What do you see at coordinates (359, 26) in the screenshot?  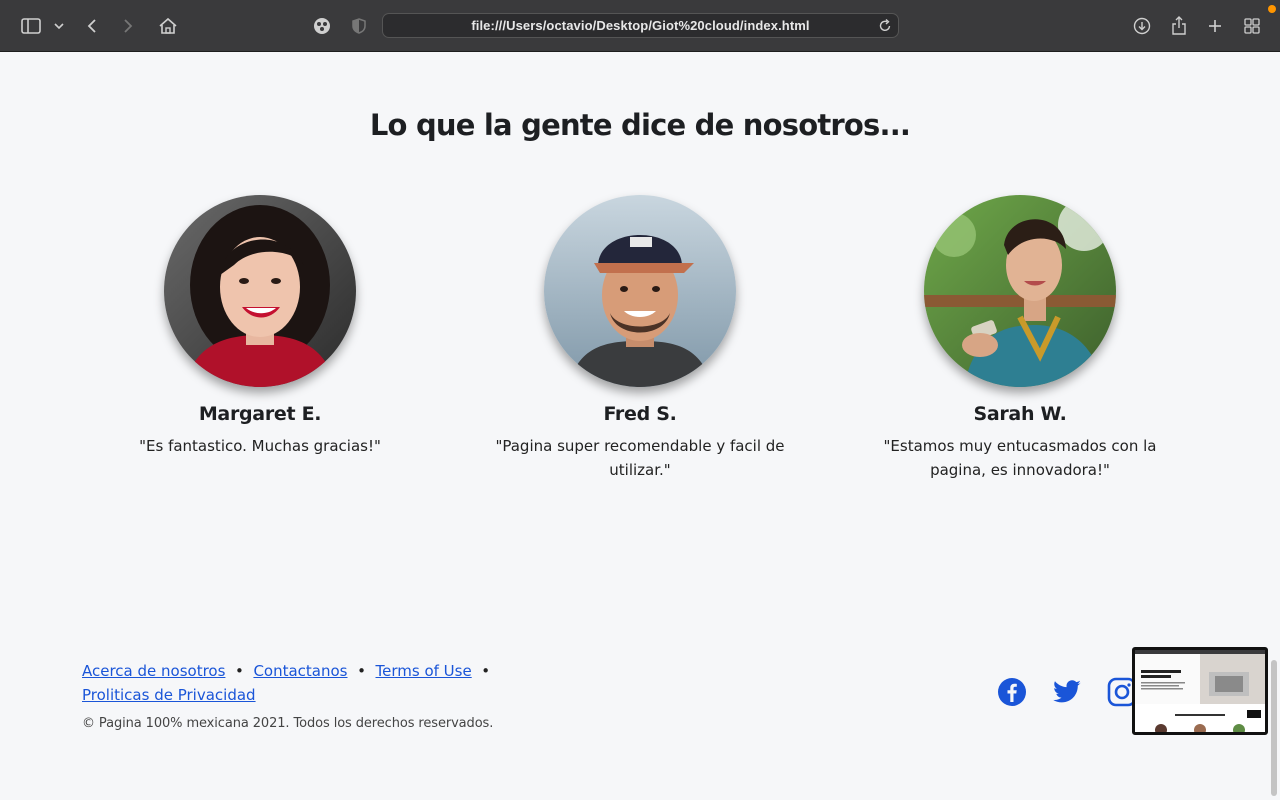 I see `shield-icon` at bounding box center [359, 26].